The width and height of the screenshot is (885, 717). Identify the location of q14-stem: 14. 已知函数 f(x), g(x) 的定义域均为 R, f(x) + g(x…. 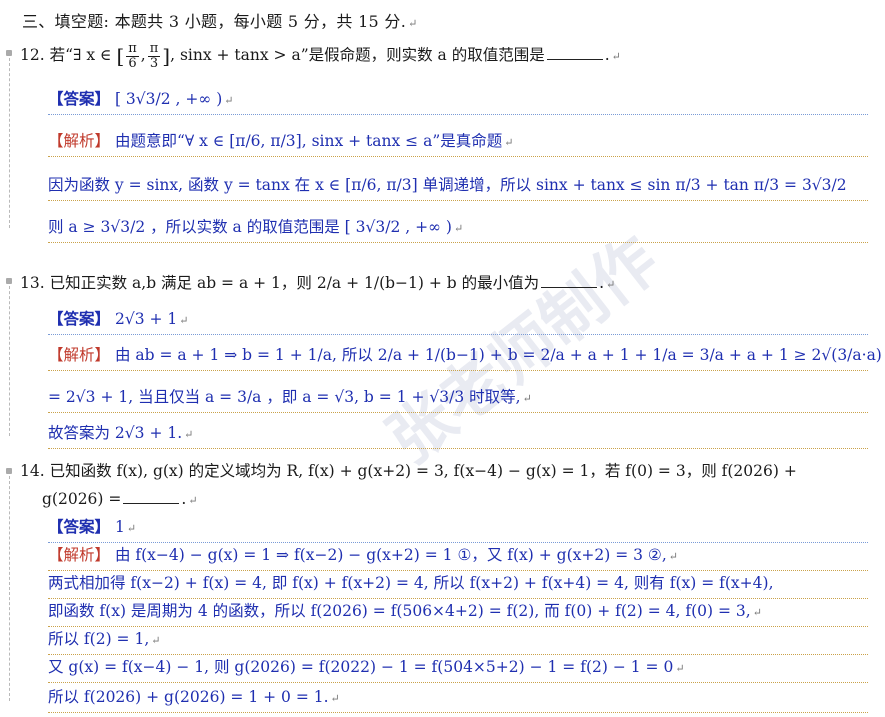
(408, 471).